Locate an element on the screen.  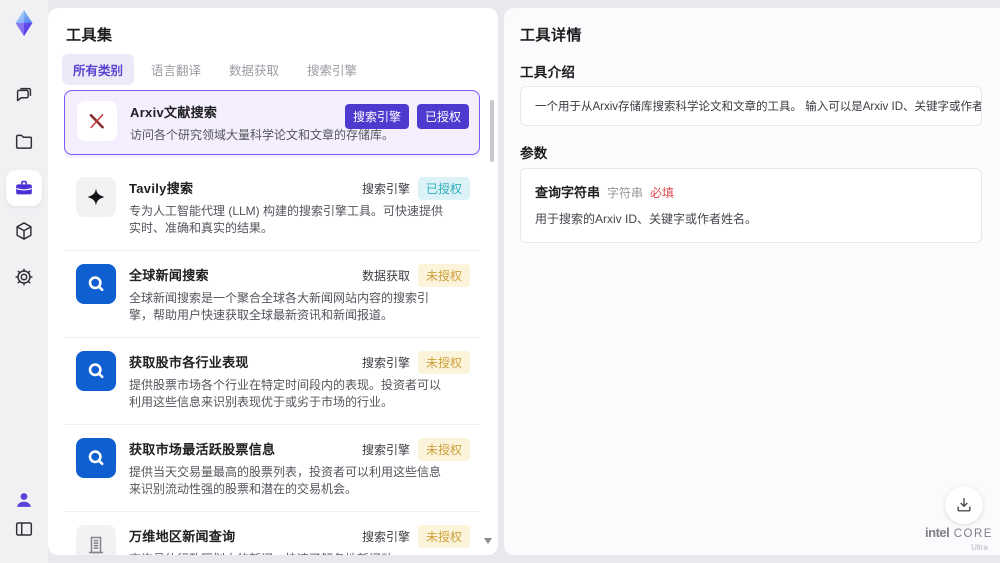
tool-card-arxiv: Arxiv文献搜索 访问各个研究领域大量科学论文和文章的存储库。 搜索引擎 已授权 is located at coordinates (272, 122).